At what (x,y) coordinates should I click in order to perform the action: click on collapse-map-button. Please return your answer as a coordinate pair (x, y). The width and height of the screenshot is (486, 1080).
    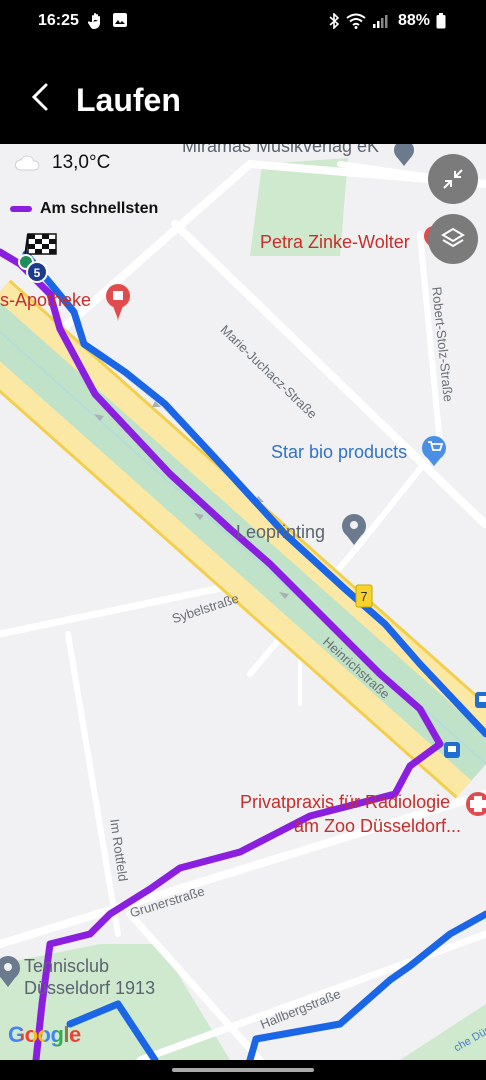
    Looking at the image, I should click on (453, 179).